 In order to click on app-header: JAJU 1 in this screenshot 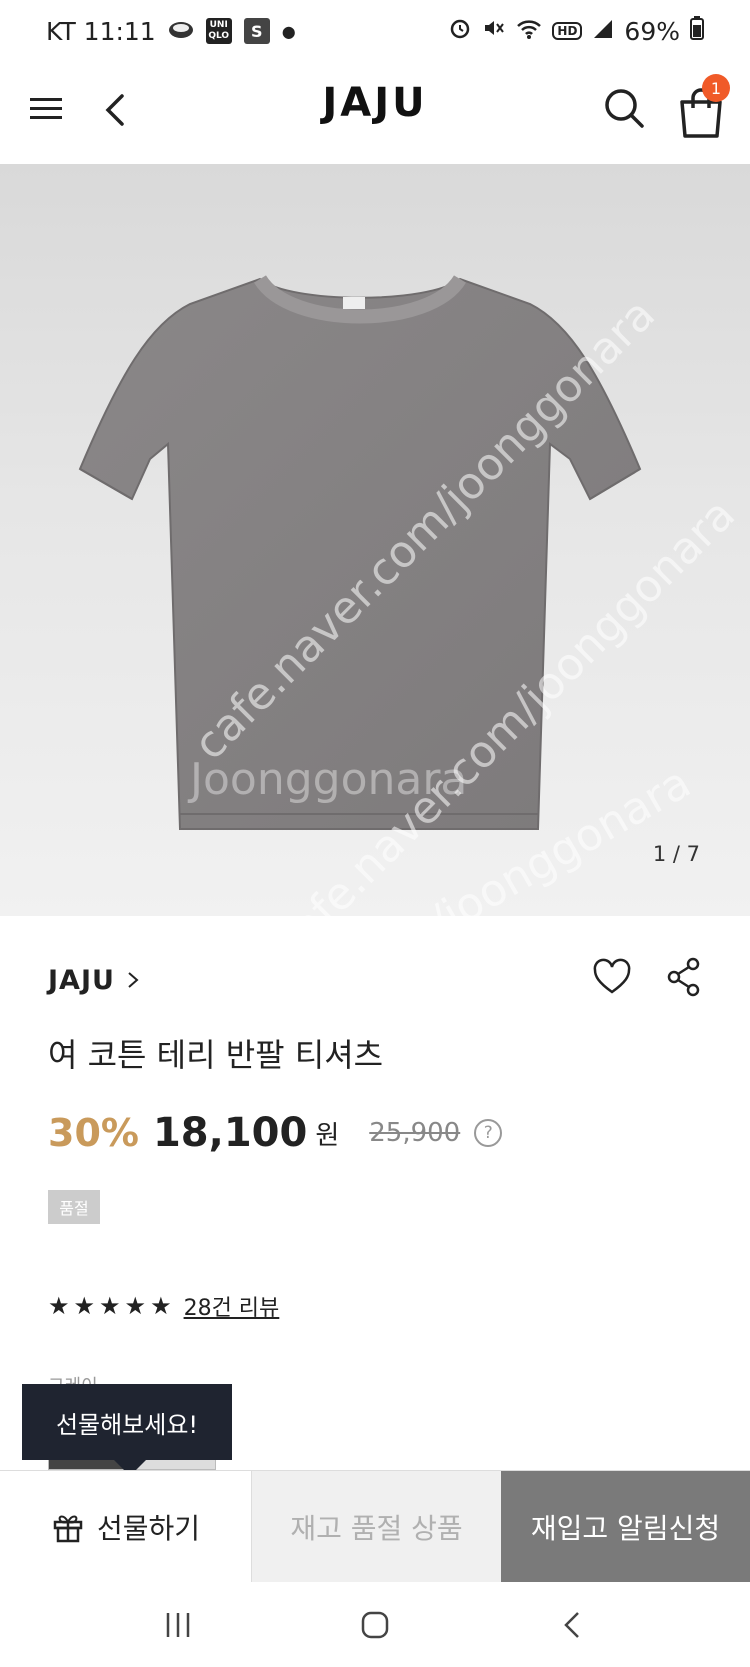, I will do `click(375, 112)`.